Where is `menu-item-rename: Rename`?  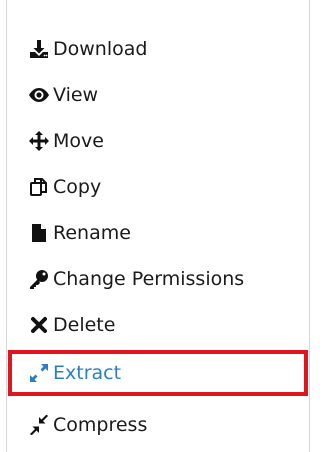
menu-item-rename: Rename is located at coordinates (158, 233).